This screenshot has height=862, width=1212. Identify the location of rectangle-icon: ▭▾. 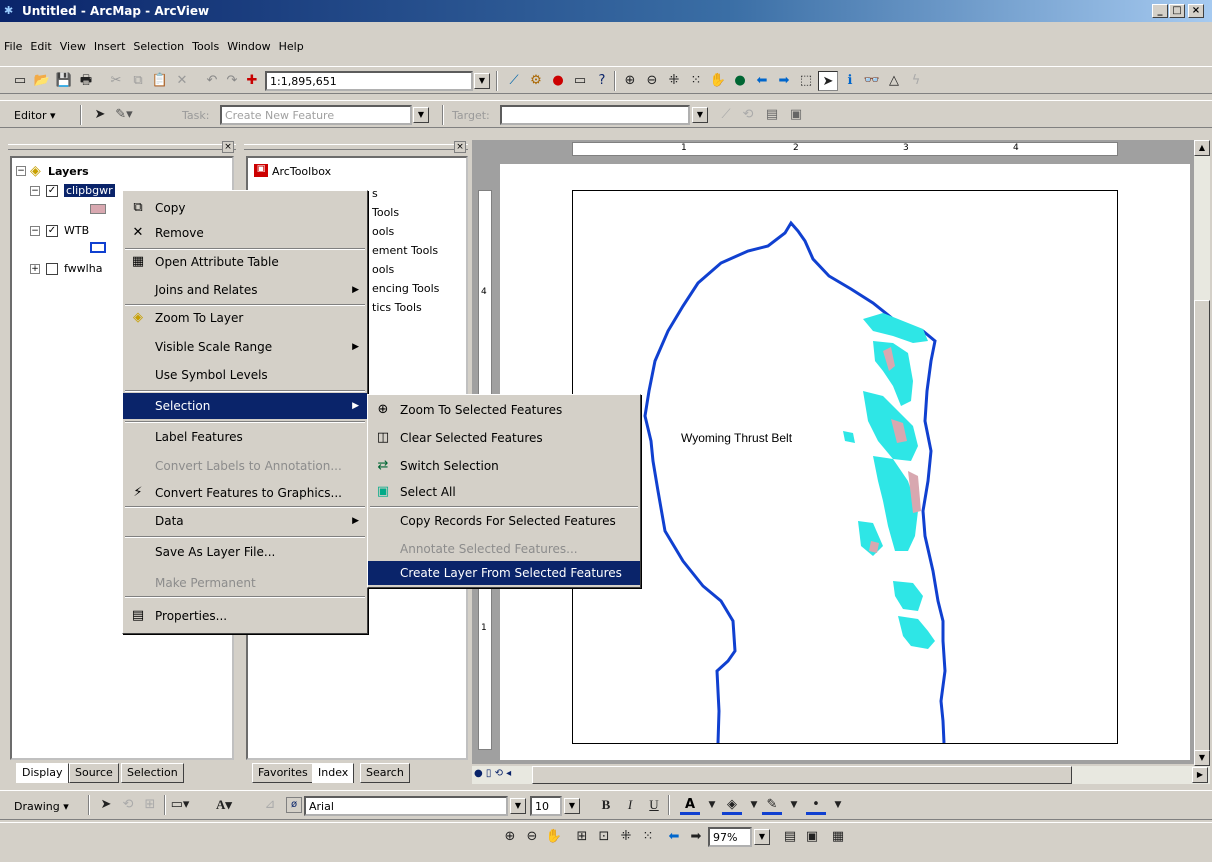
(180, 805).